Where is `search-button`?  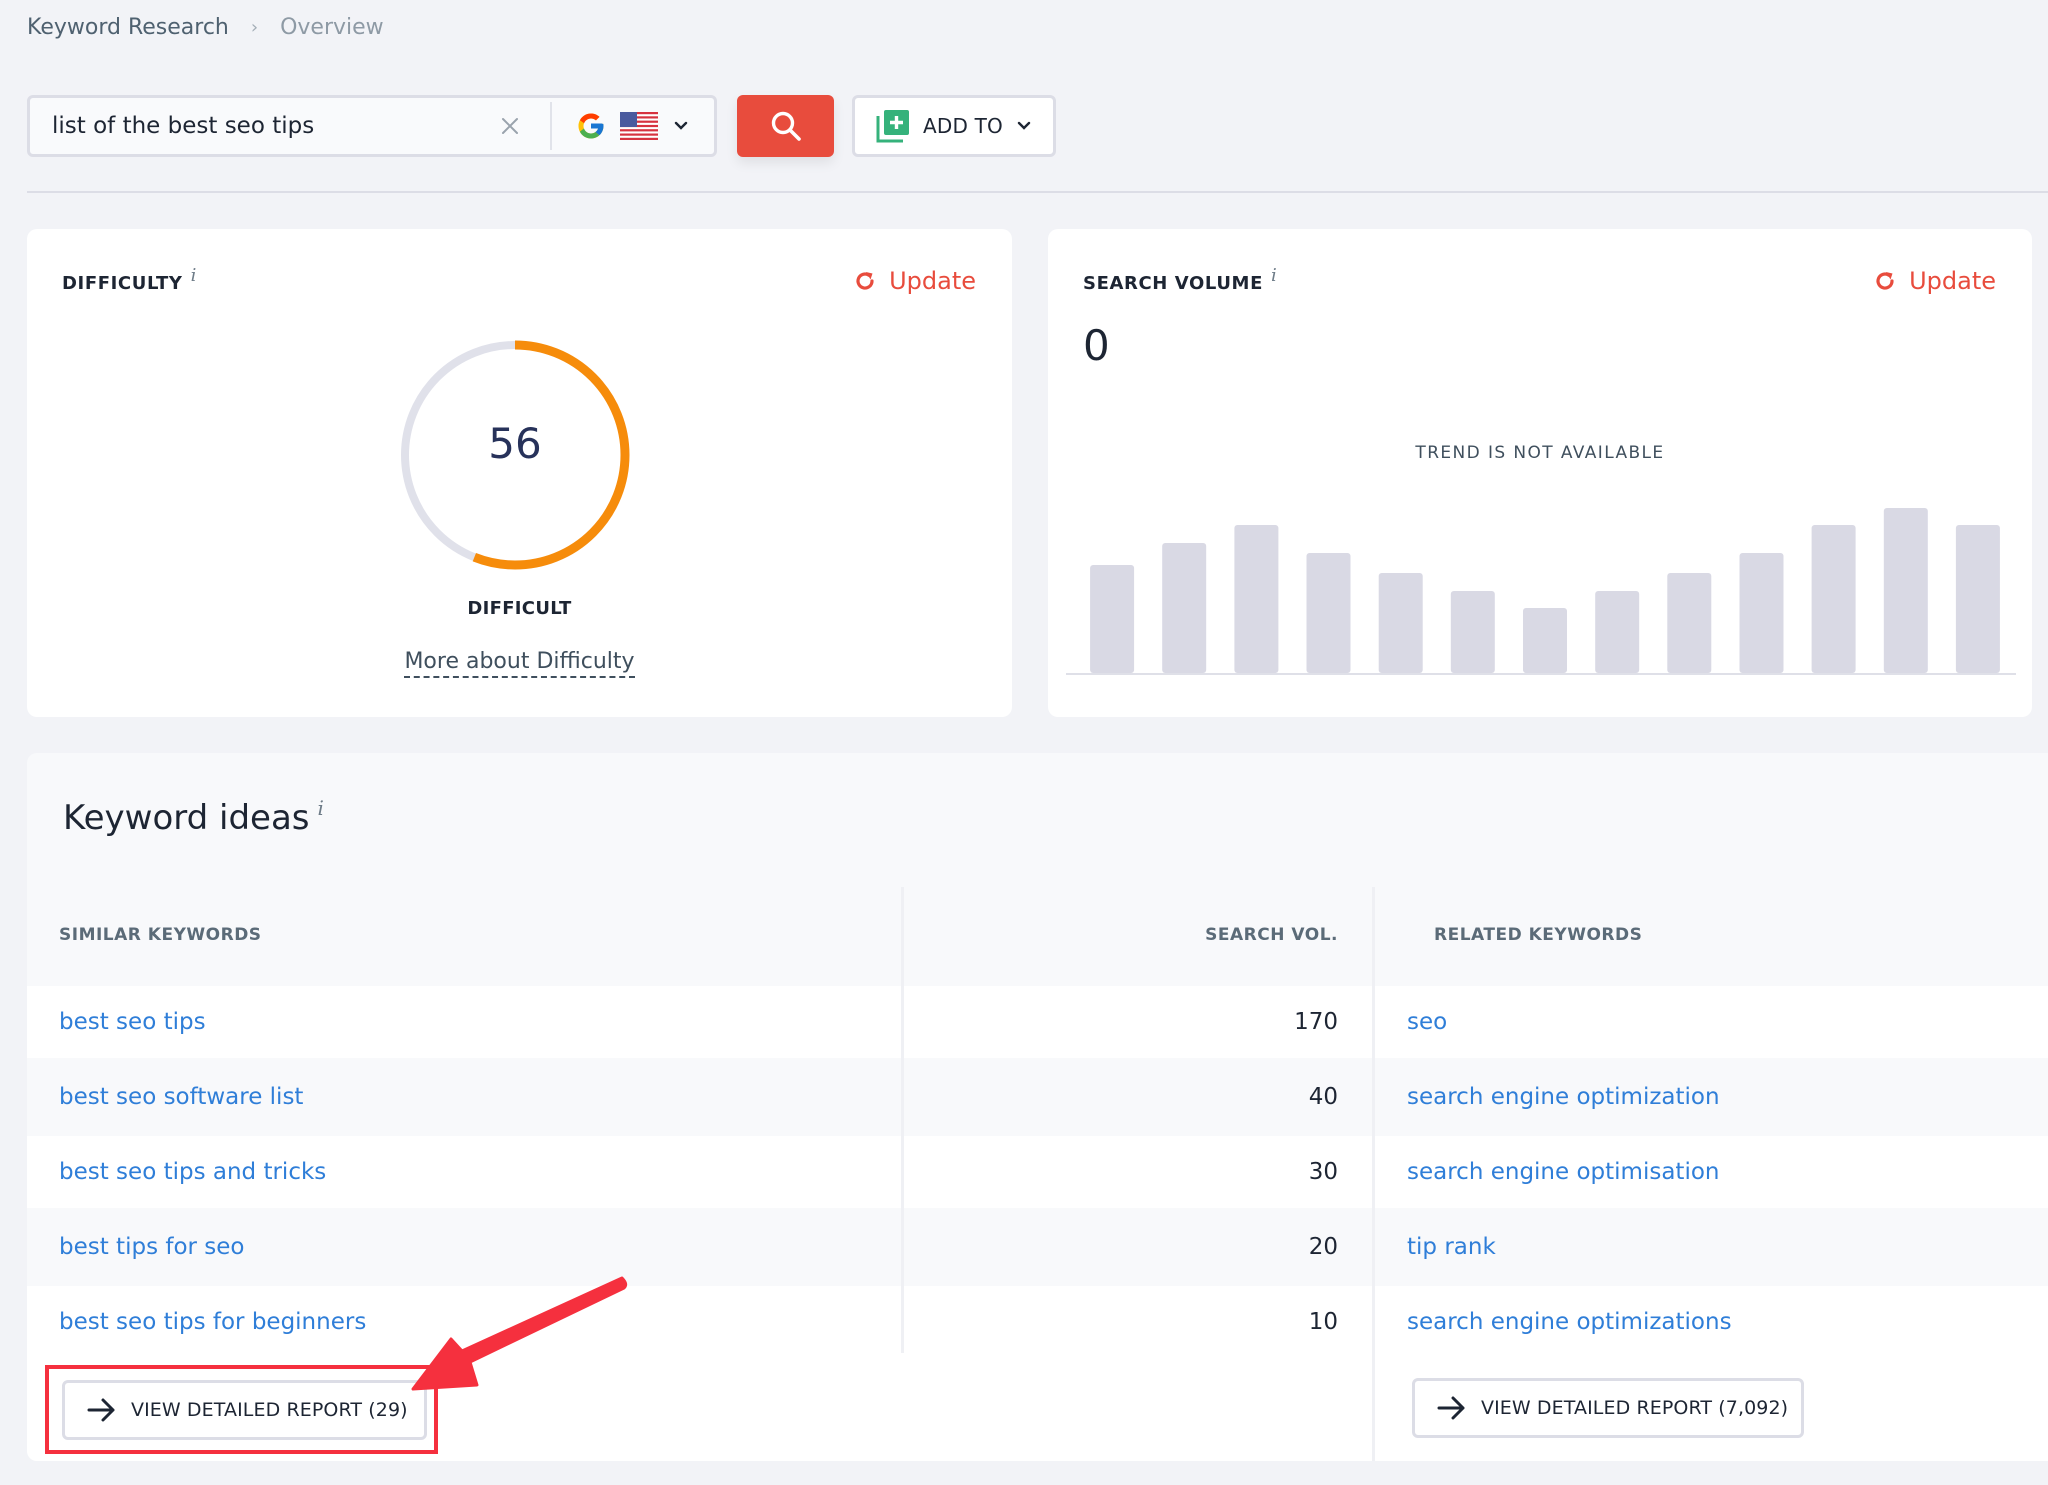 search-button is located at coordinates (785, 126).